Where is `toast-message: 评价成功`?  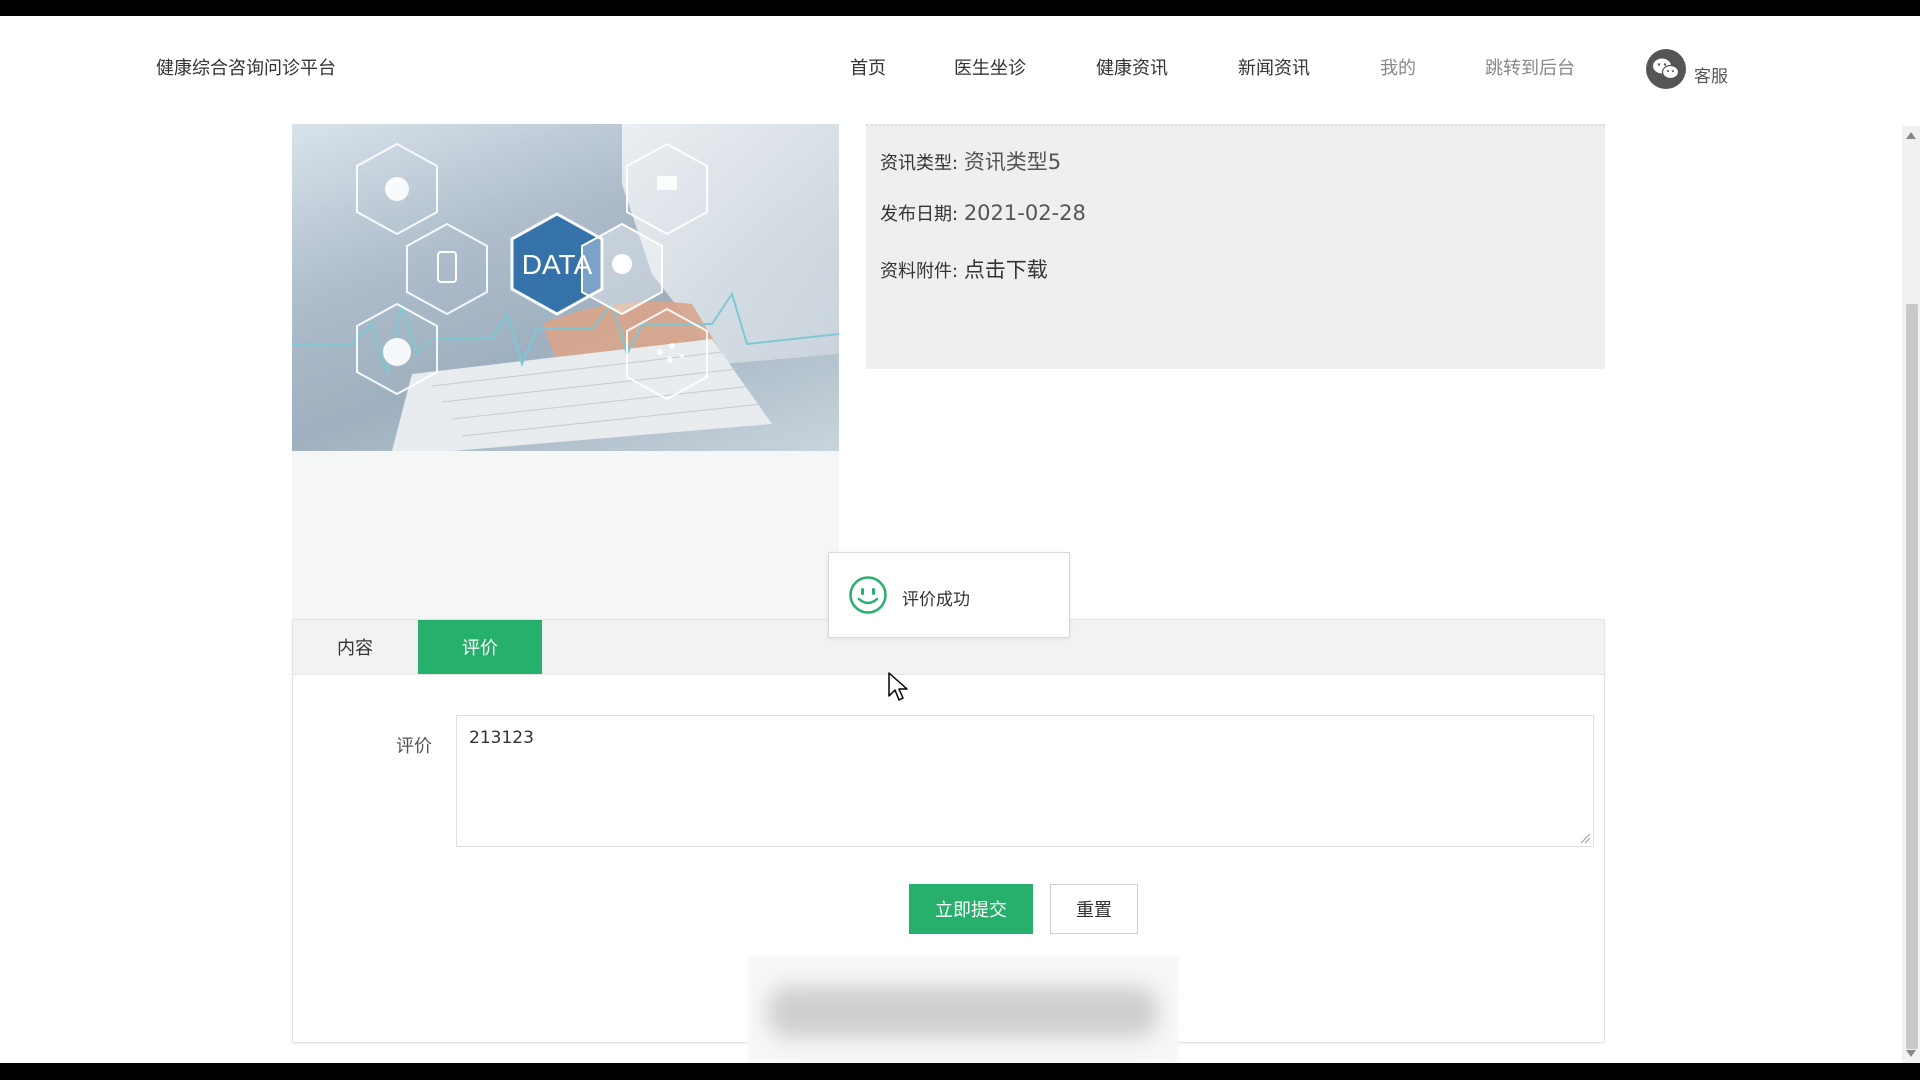
toast-message: 评价成功 is located at coordinates (936, 600).